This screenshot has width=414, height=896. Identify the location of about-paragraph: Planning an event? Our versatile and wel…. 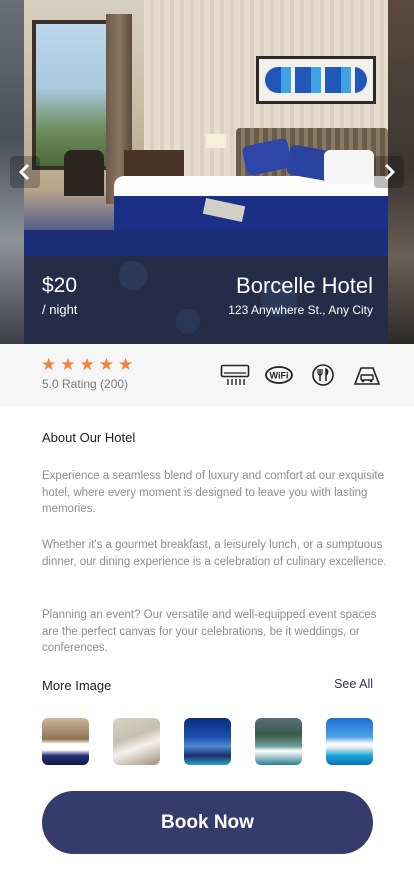
(209, 631).